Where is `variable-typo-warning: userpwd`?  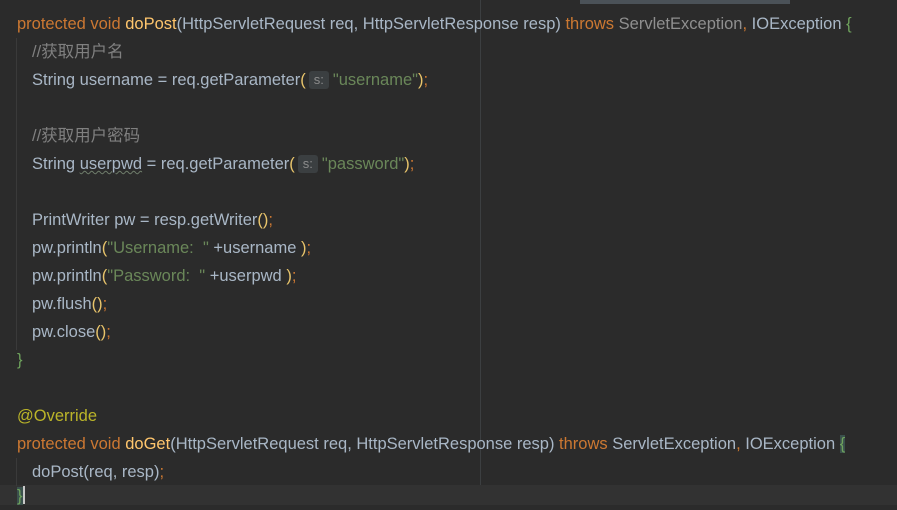 variable-typo-warning: userpwd is located at coordinates (111, 164).